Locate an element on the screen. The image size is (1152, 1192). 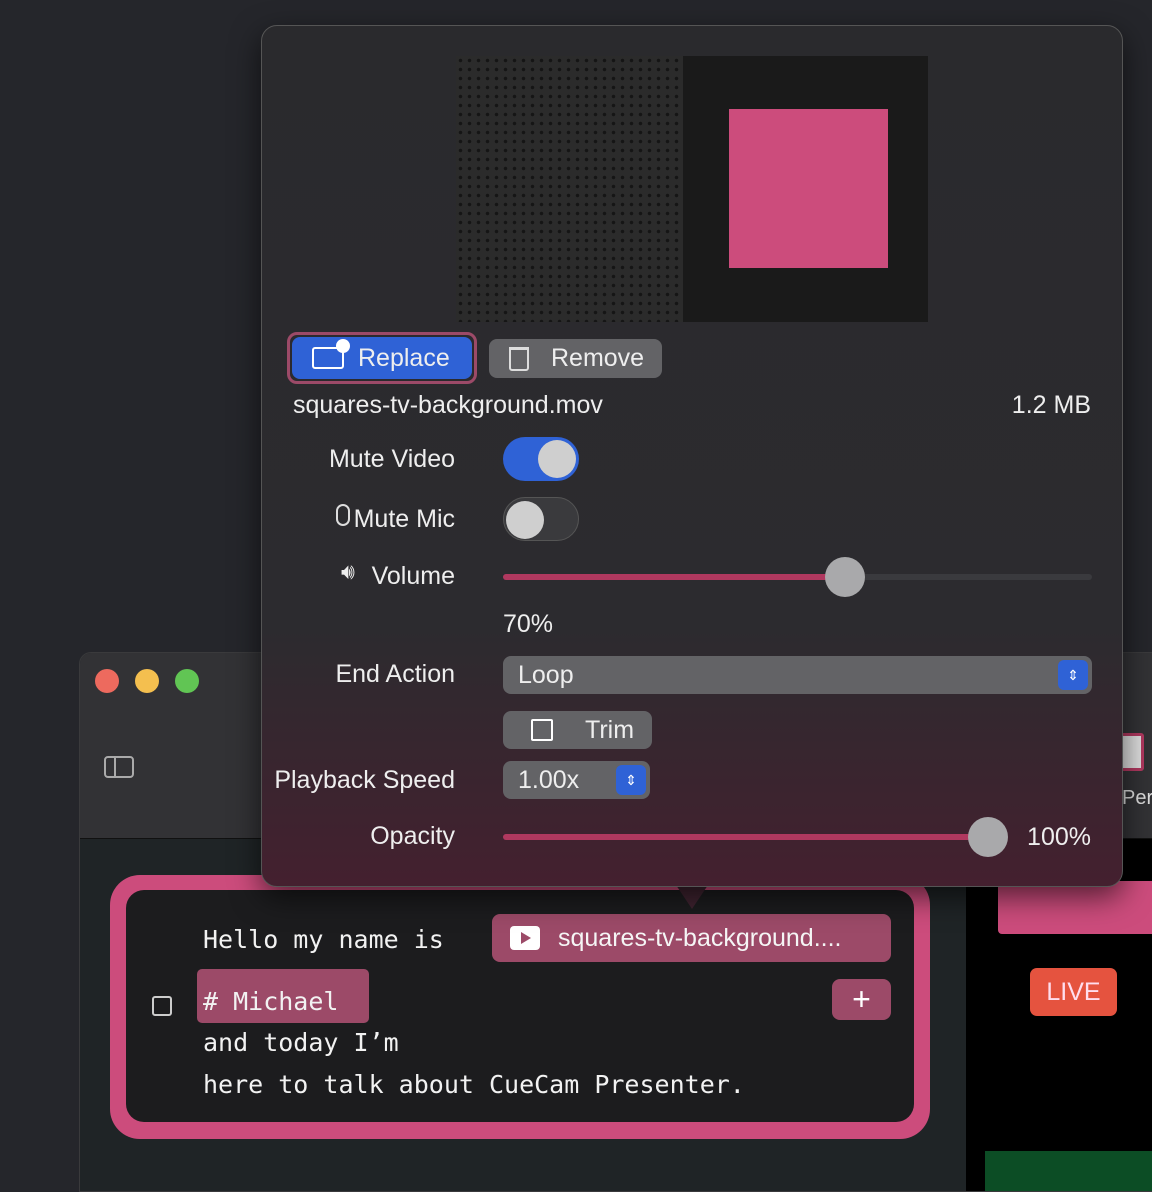
playback-speed-select: 1.00x ⇕ is located at coordinates (576, 780).